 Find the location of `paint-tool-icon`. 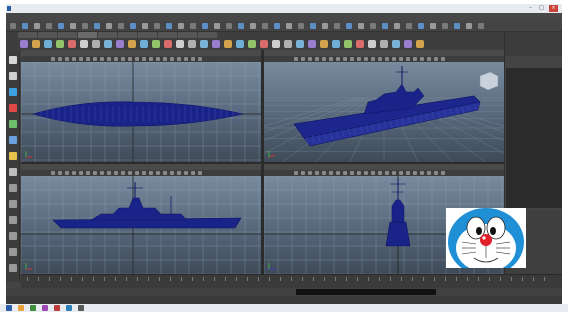

paint-tool-icon is located at coordinates (13, 92).